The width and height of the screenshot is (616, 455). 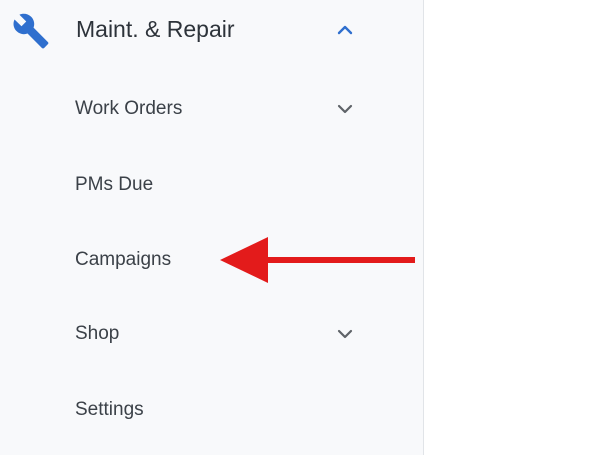 What do you see at coordinates (317, 260) in the screenshot?
I see `annotation-arrow-icon` at bounding box center [317, 260].